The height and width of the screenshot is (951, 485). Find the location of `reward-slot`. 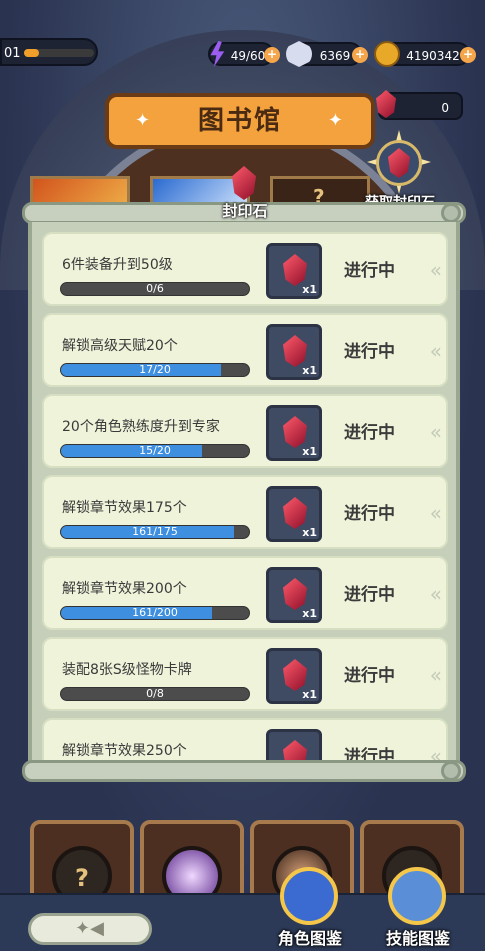

reward-slot is located at coordinates (294, 745).